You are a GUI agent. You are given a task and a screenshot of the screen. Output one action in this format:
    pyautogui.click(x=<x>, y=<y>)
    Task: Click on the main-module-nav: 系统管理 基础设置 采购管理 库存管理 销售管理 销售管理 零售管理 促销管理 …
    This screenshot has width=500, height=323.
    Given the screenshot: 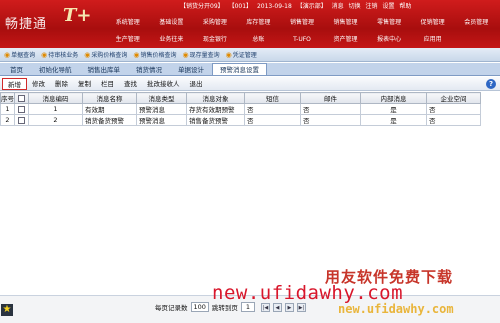 What is the action you would take?
    pyautogui.click(x=302, y=31)
    